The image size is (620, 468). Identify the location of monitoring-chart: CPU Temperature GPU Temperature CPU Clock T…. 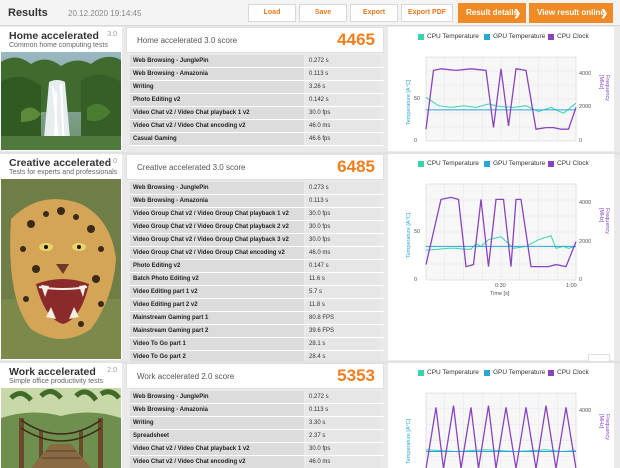
(501, 89).